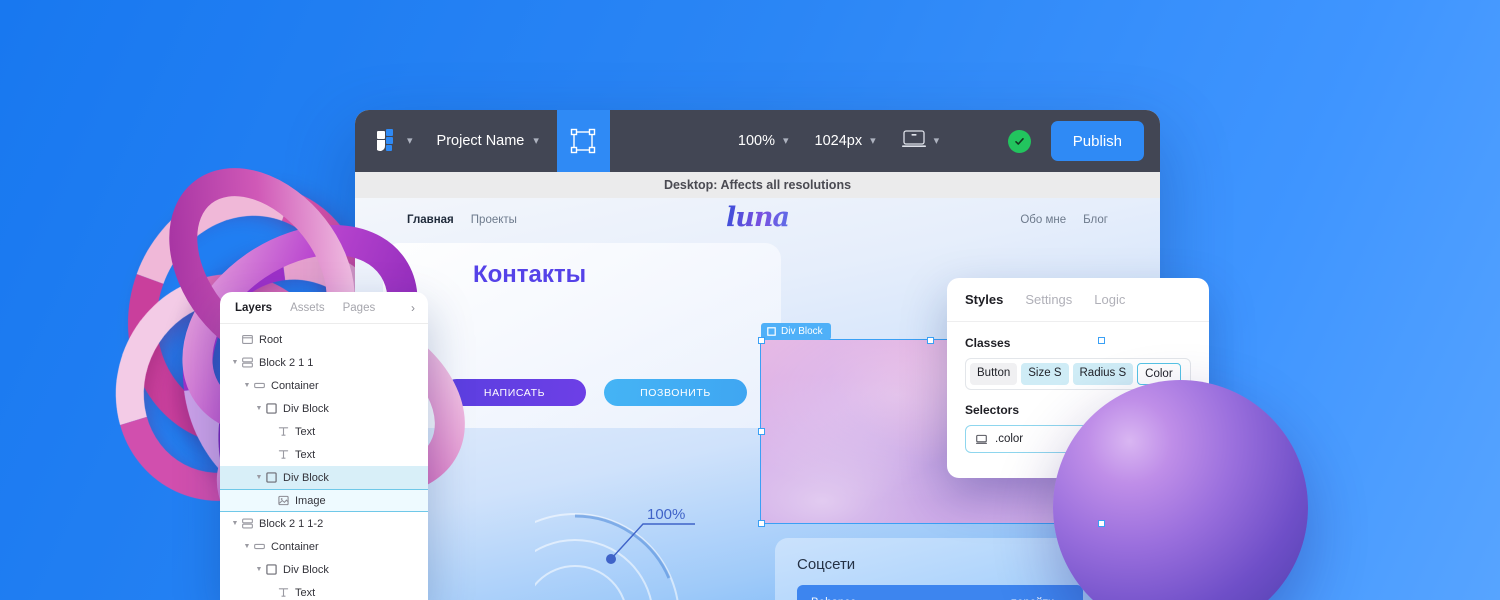 This screenshot has width=1500, height=600. Describe the element at coordinates (838, 141) in the screenshot. I see `canvas-width-label: 1024px` at that location.